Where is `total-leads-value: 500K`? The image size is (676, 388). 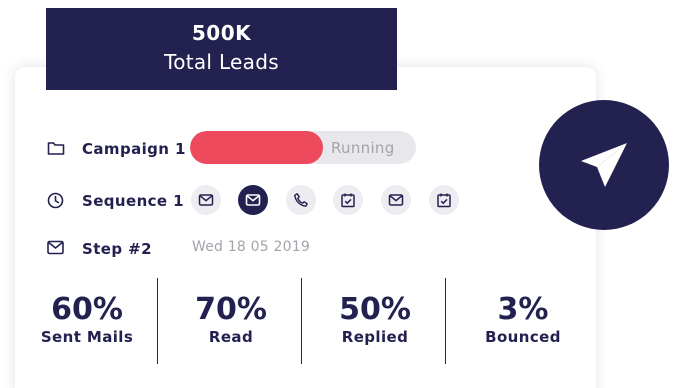
total-leads-value: 500K is located at coordinates (221, 33).